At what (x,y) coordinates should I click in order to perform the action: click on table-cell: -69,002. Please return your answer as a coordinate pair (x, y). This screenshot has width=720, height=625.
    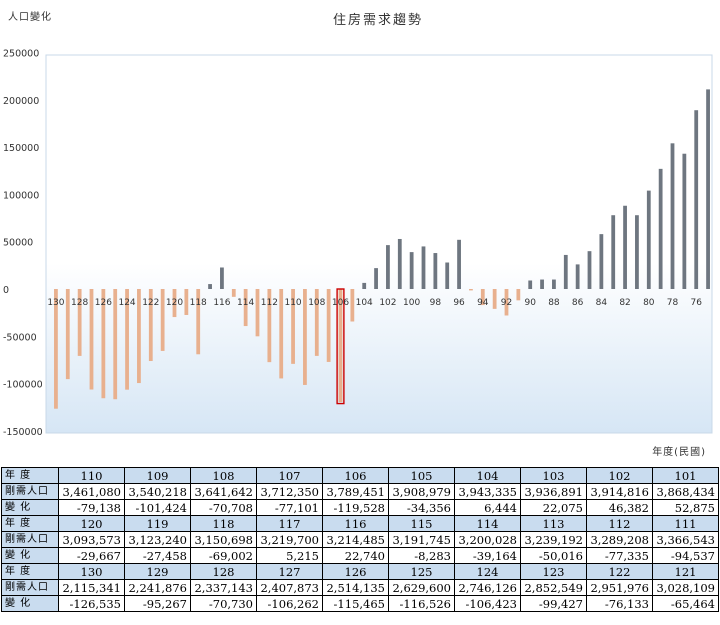
    Looking at the image, I should click on (223, 555).